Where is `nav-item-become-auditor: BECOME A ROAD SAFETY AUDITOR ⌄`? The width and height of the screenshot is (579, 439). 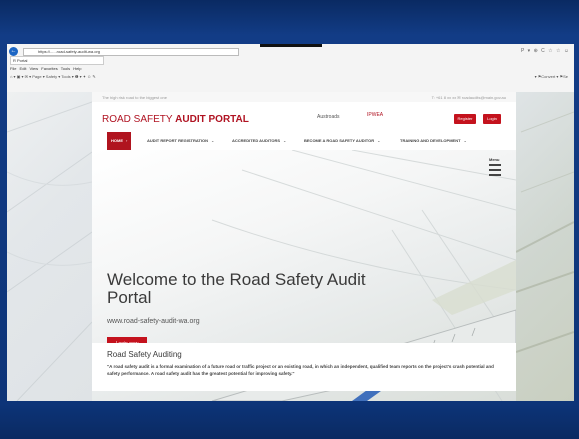
nav-item-become-auditor: BECOME A ROAD SAFETY AUDITOR ⌄ is located at coordinates (342, 141).